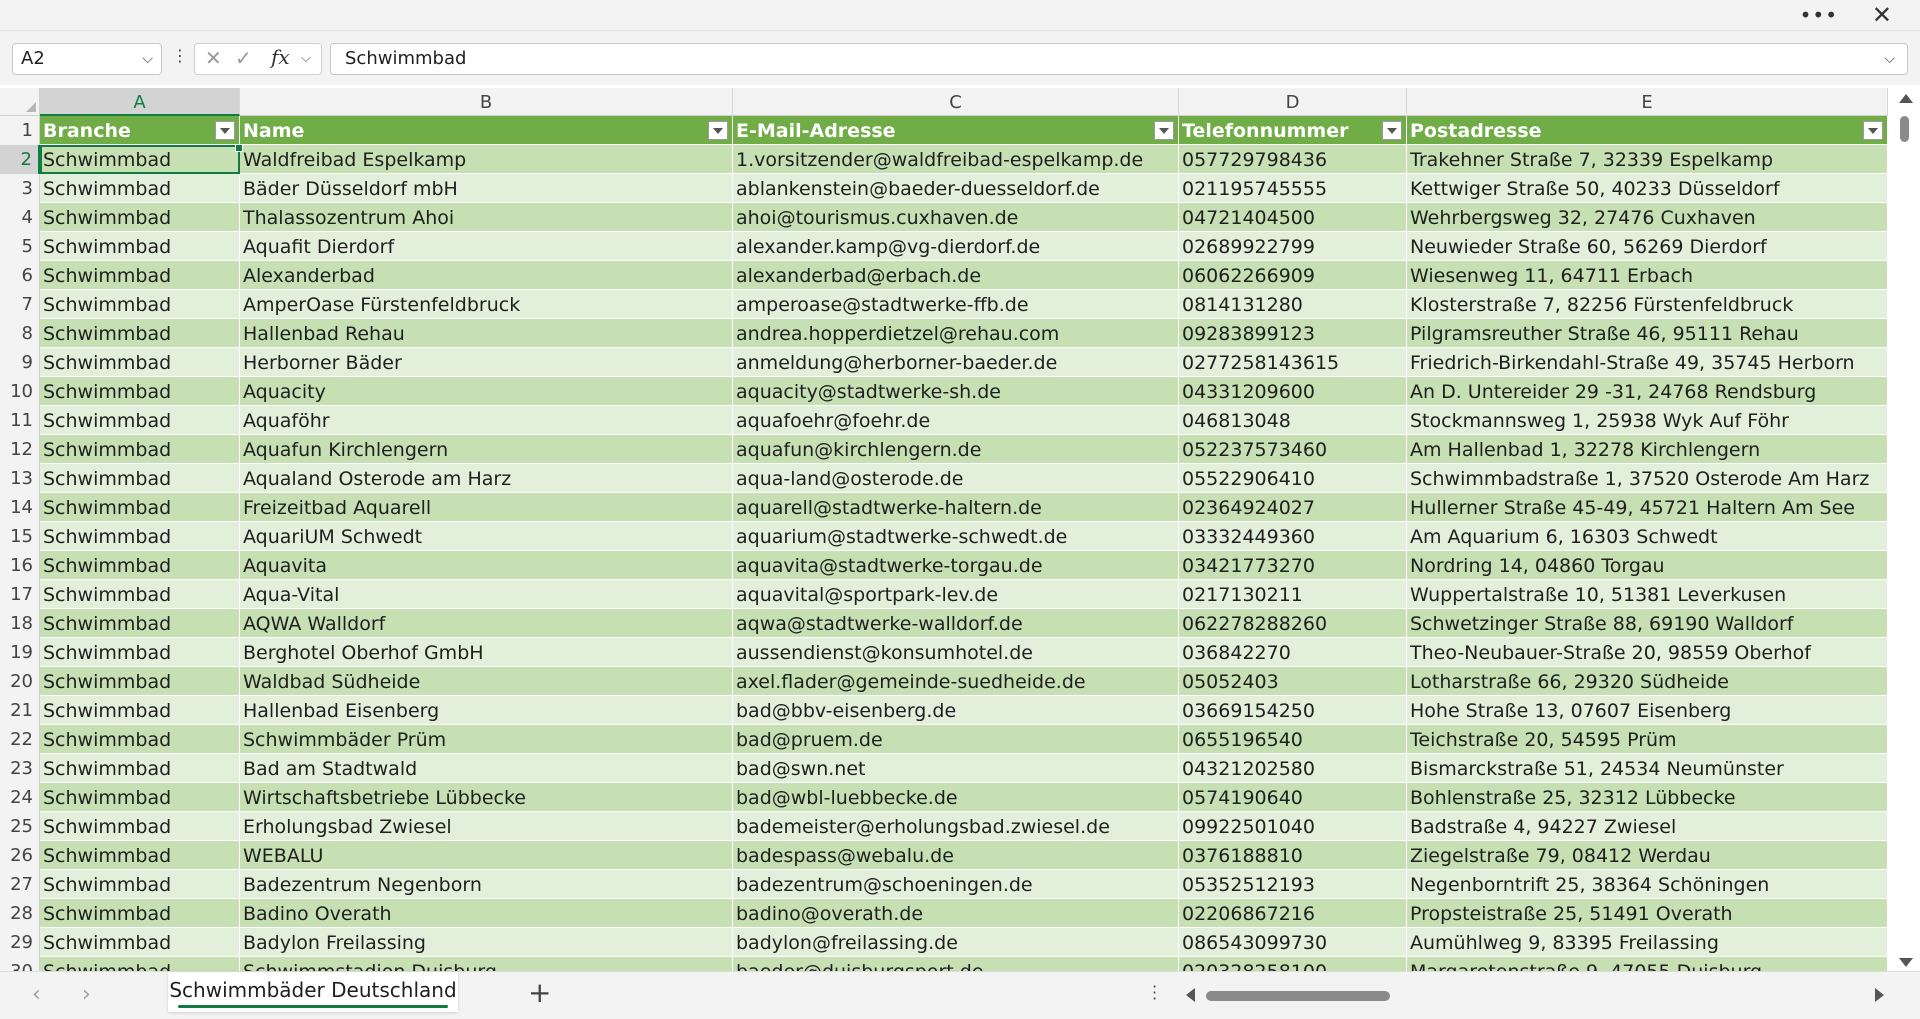 The width and height of the screenshot is (1920, 1019). Describe the element at coordinates (1882, 15) in the screenshot. I see `close-icon: ✕` at that location.